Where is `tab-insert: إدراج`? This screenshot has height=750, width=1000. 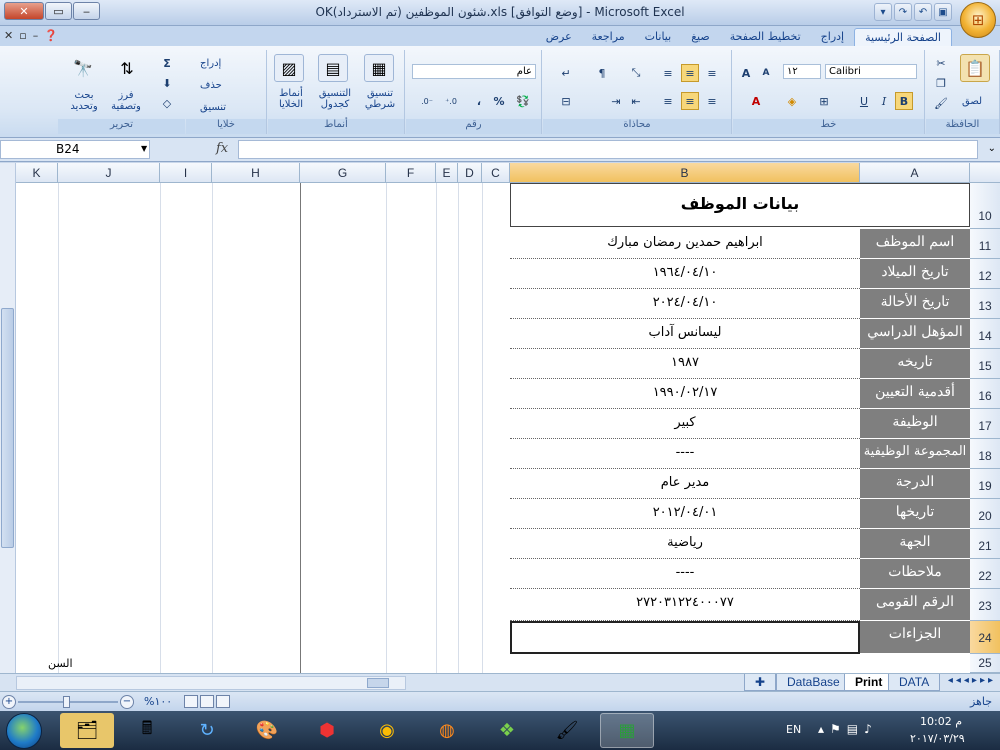
tab-insert: إدراج is located at coordinates (832, 37).